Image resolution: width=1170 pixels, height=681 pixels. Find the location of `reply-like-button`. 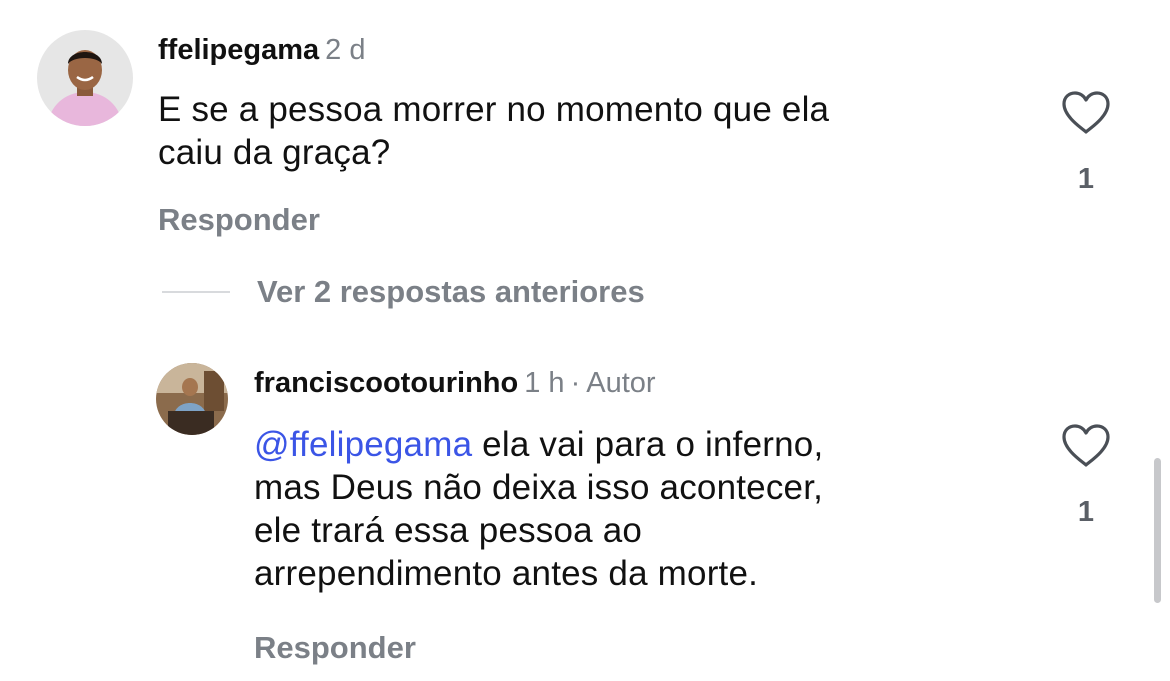

reply-like-button is located at coordinates (1086, 446).